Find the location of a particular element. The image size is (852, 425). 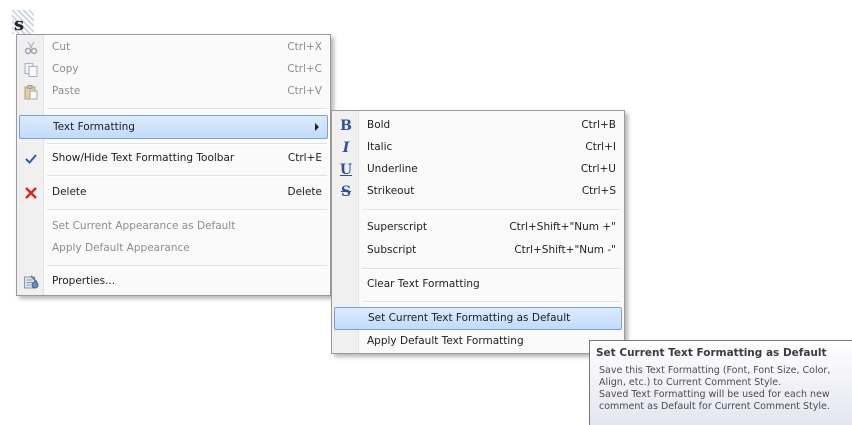

submenu-arrow-icon is located at coordinates (317, 127).